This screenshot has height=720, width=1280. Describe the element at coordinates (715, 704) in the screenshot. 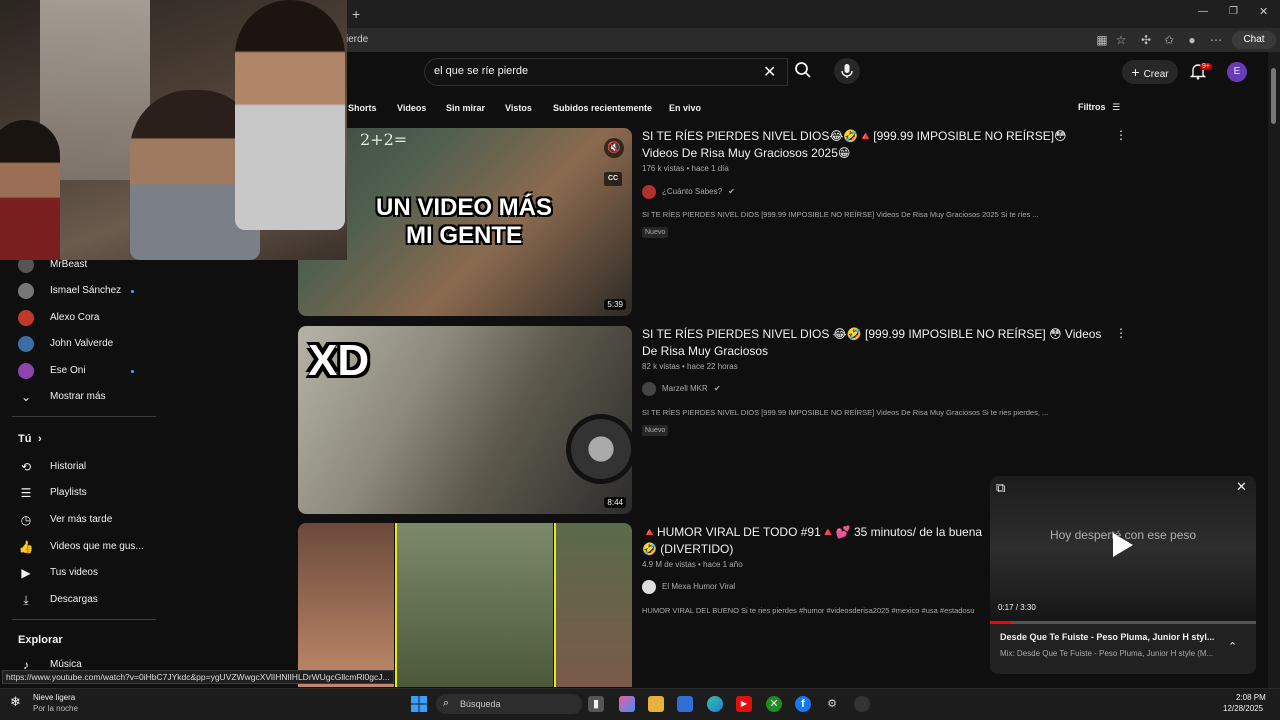

I see `edge-icon` at that location.